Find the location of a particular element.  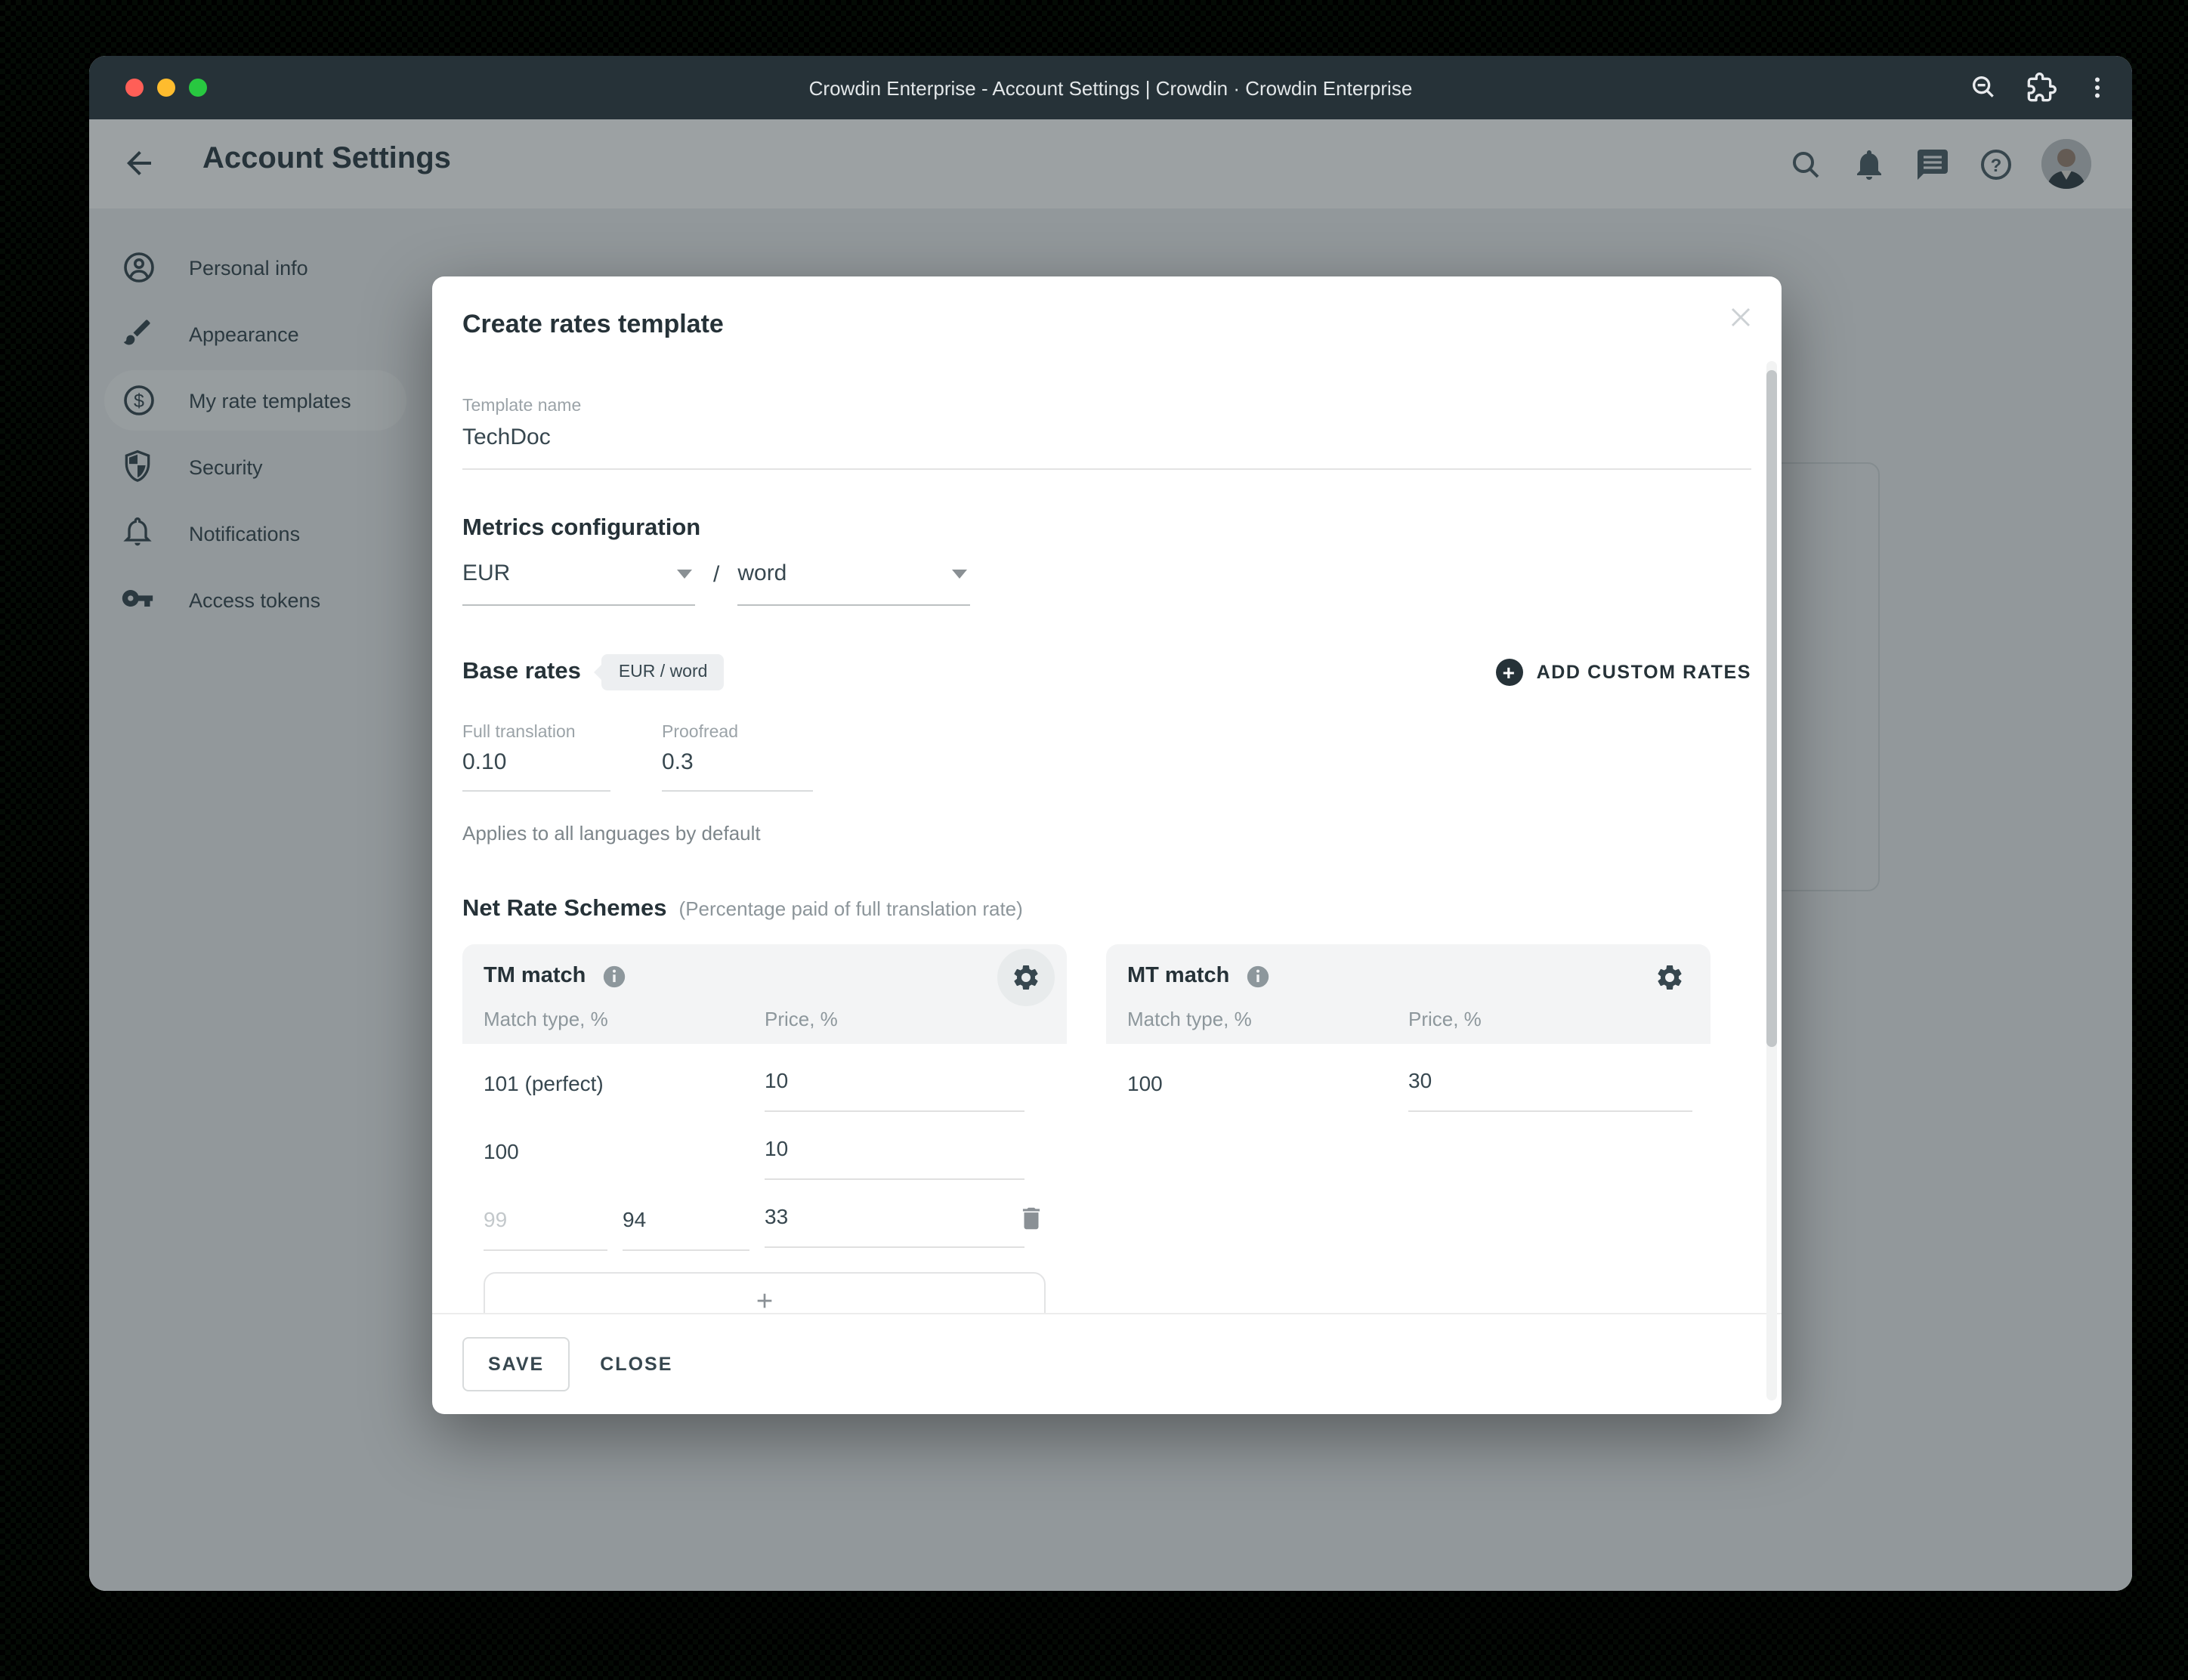

currency-select: EUR is located at coordinates (578, 583).